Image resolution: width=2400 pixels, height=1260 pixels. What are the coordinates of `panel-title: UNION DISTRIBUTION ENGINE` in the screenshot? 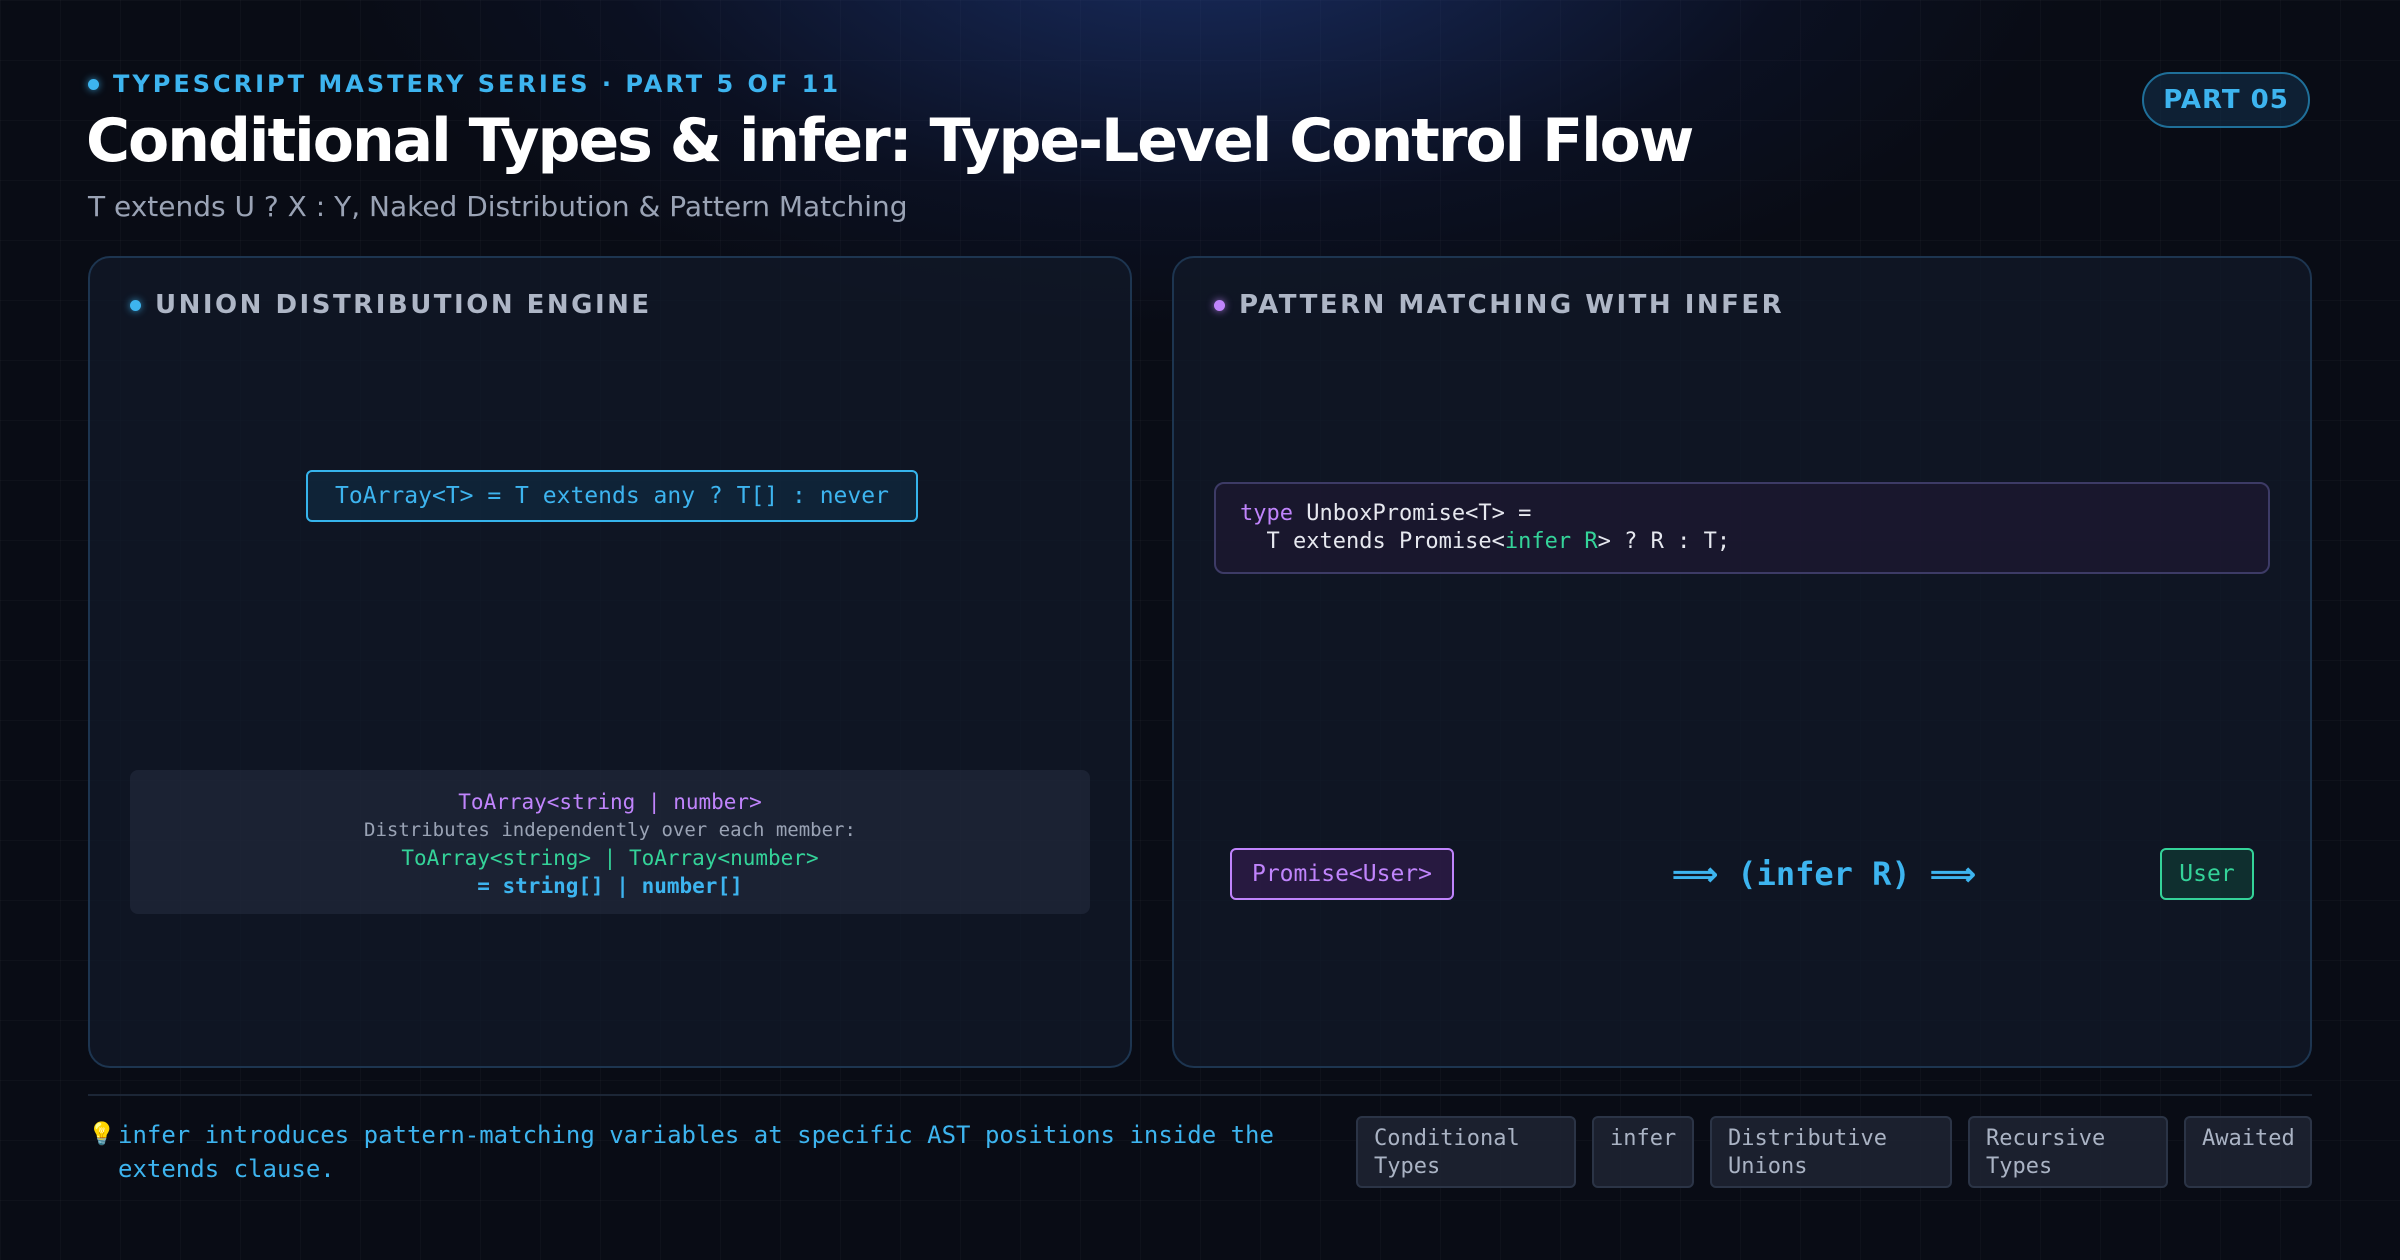 It's located at (391, 305).